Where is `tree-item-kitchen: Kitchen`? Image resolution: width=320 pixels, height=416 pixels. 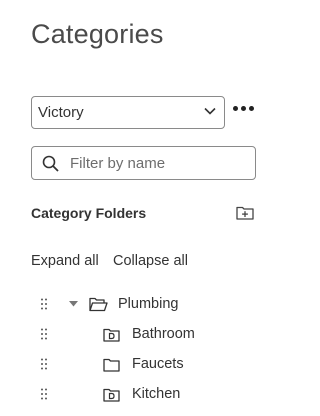
tree-item-kitchen: Kitchen is located at coordinates (133, 395).